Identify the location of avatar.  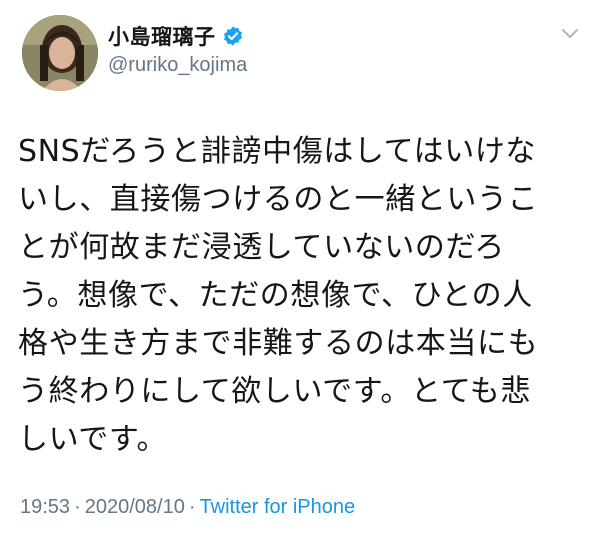
(60, 53).